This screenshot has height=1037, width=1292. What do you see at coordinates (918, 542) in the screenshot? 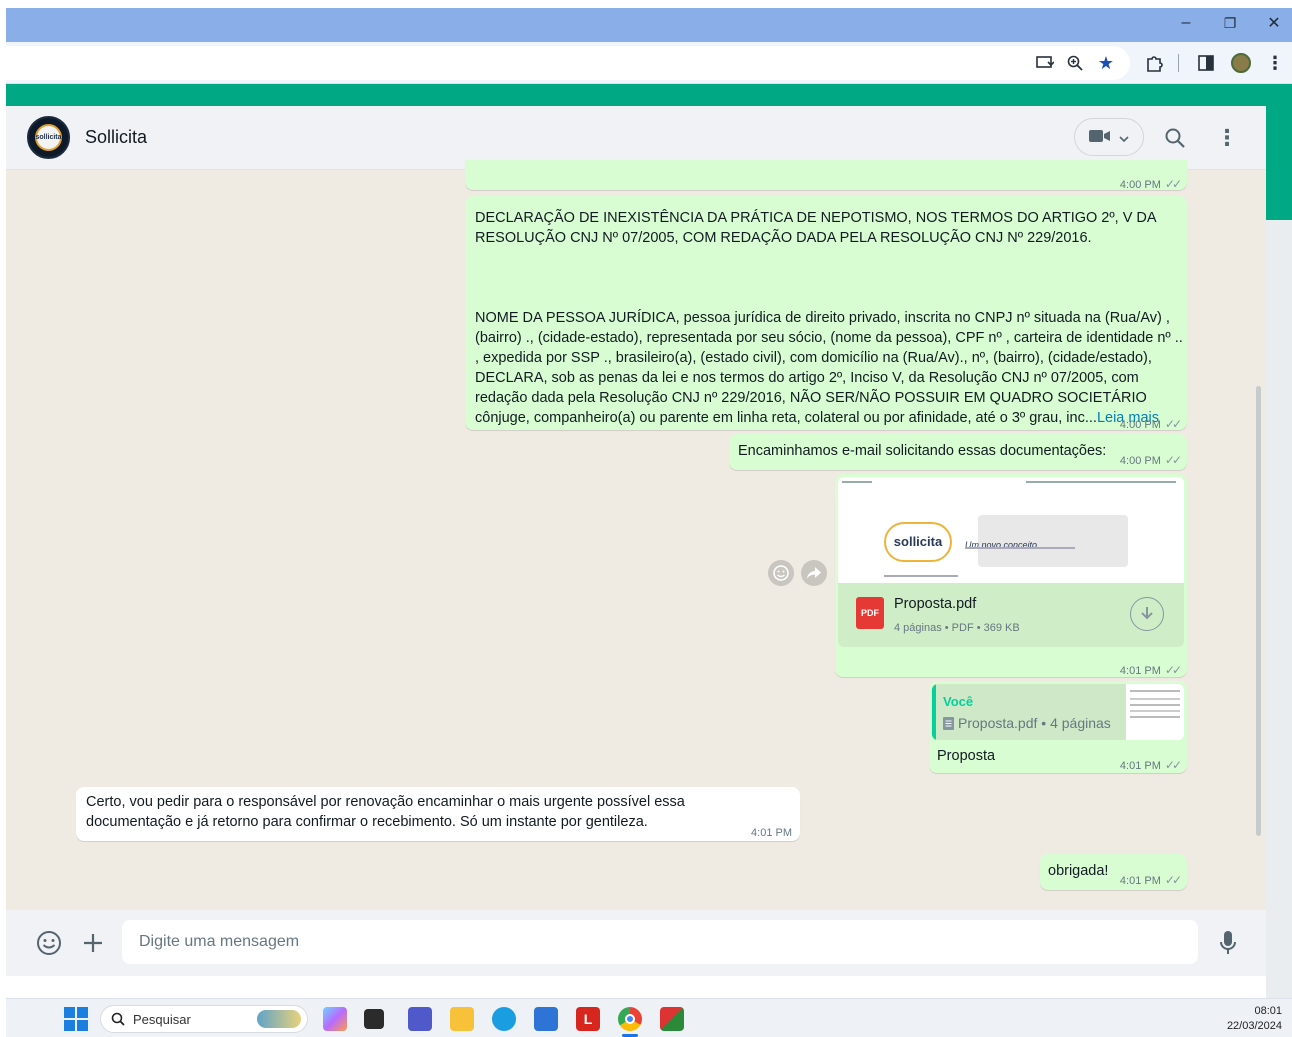
I see `preview-brand-logo: sollicita` at bounding box center [918, 542].